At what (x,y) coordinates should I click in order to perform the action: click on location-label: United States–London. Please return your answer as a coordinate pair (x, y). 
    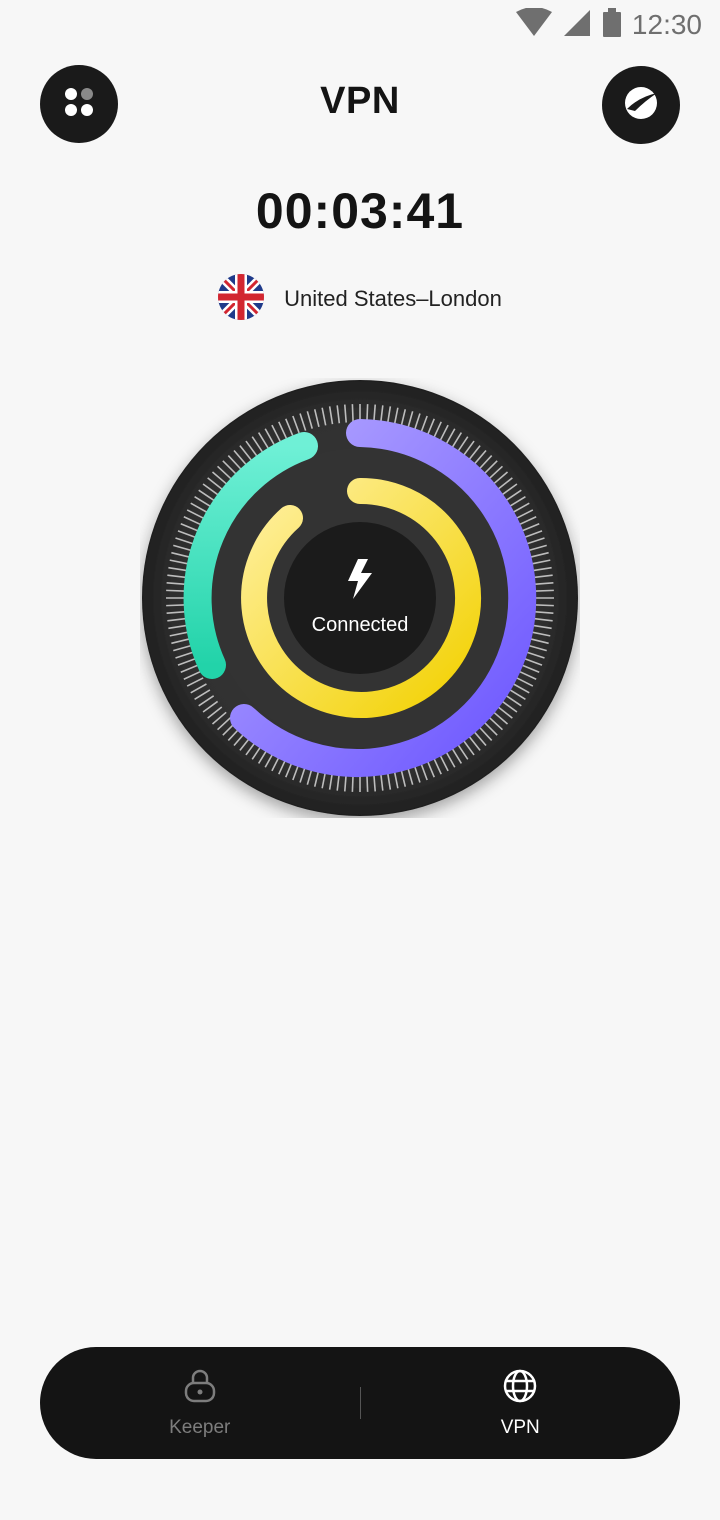
    Looking at the image, I should click on (393, 298).